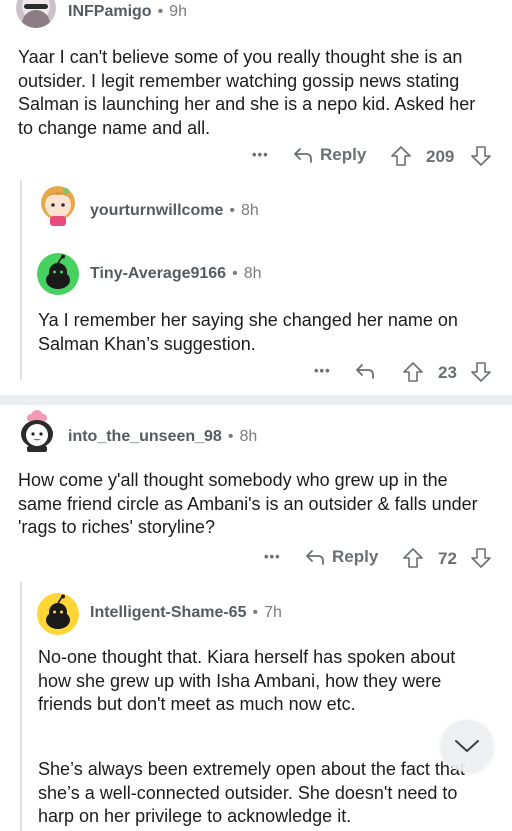 This screenshot has width=512, height=831. Describe the element at coordinates (158, 273) in the screenshot. I see `username: Tiny-Average9166` at that location.